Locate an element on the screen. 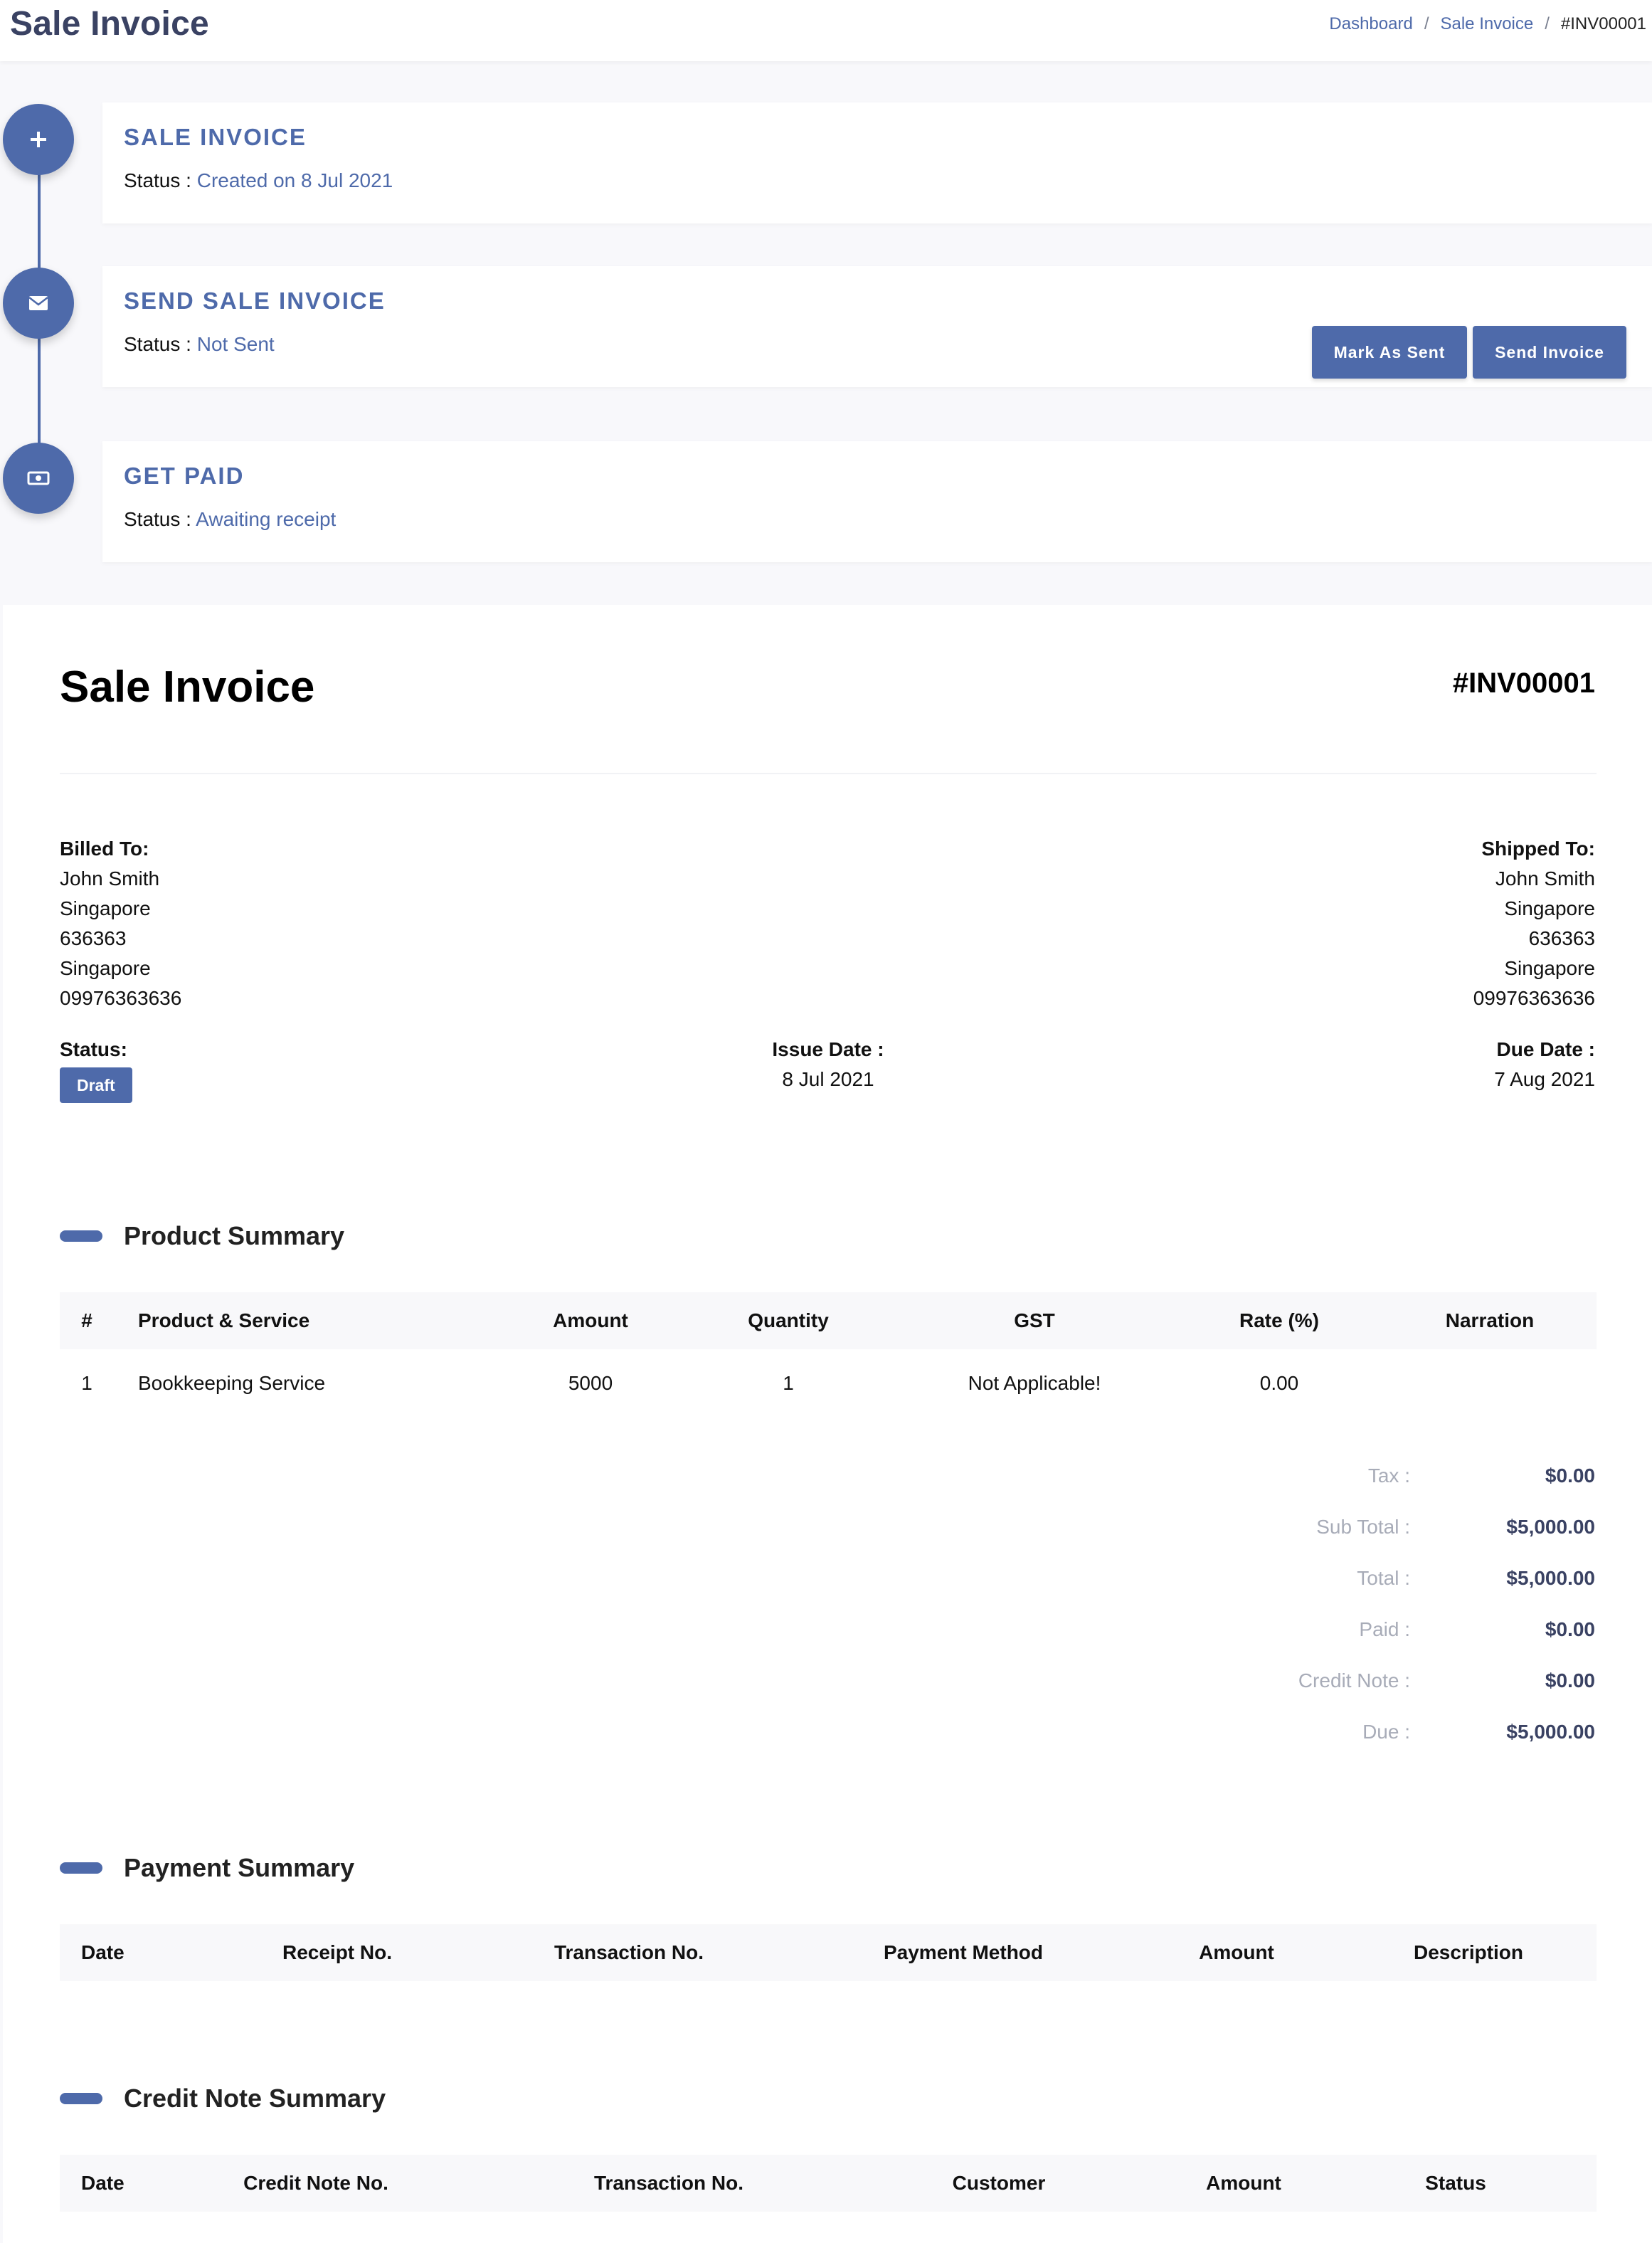 Image resolution: width=1652 pixels, height=2243 pixels. step-status: Status : Not Sent is located at coordinates (199, 345).